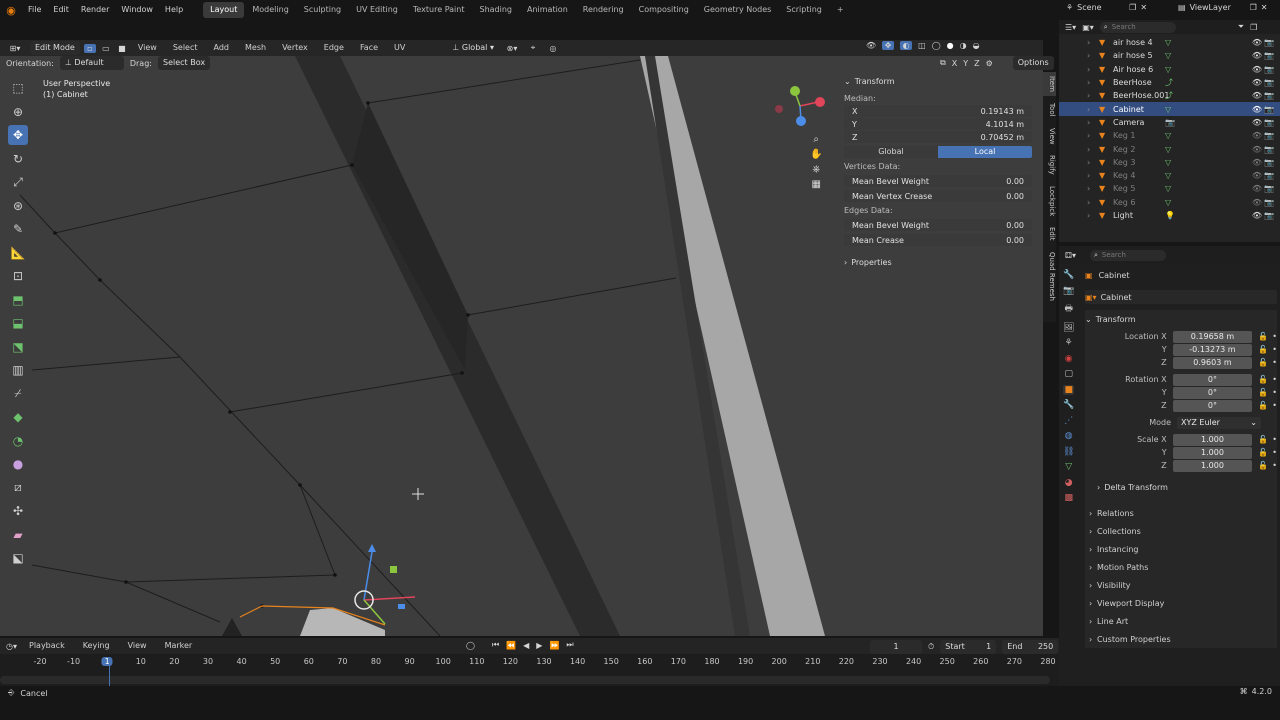 Image resolution: width=1280 pixels, height=720 pixels. What do you see at coordinates (950, 45) in the screenshot?
I see `solid-shading-icon: ●` at bounding box center [950, 45].